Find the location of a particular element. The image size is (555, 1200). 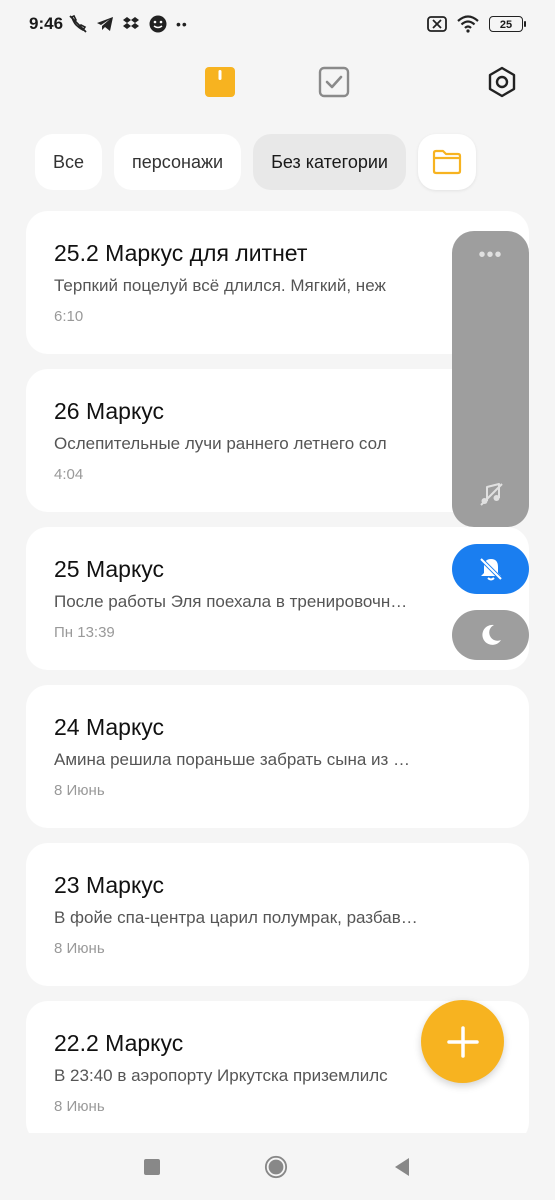

note-title: 23 Маркус is located at coordinates (109, 885).